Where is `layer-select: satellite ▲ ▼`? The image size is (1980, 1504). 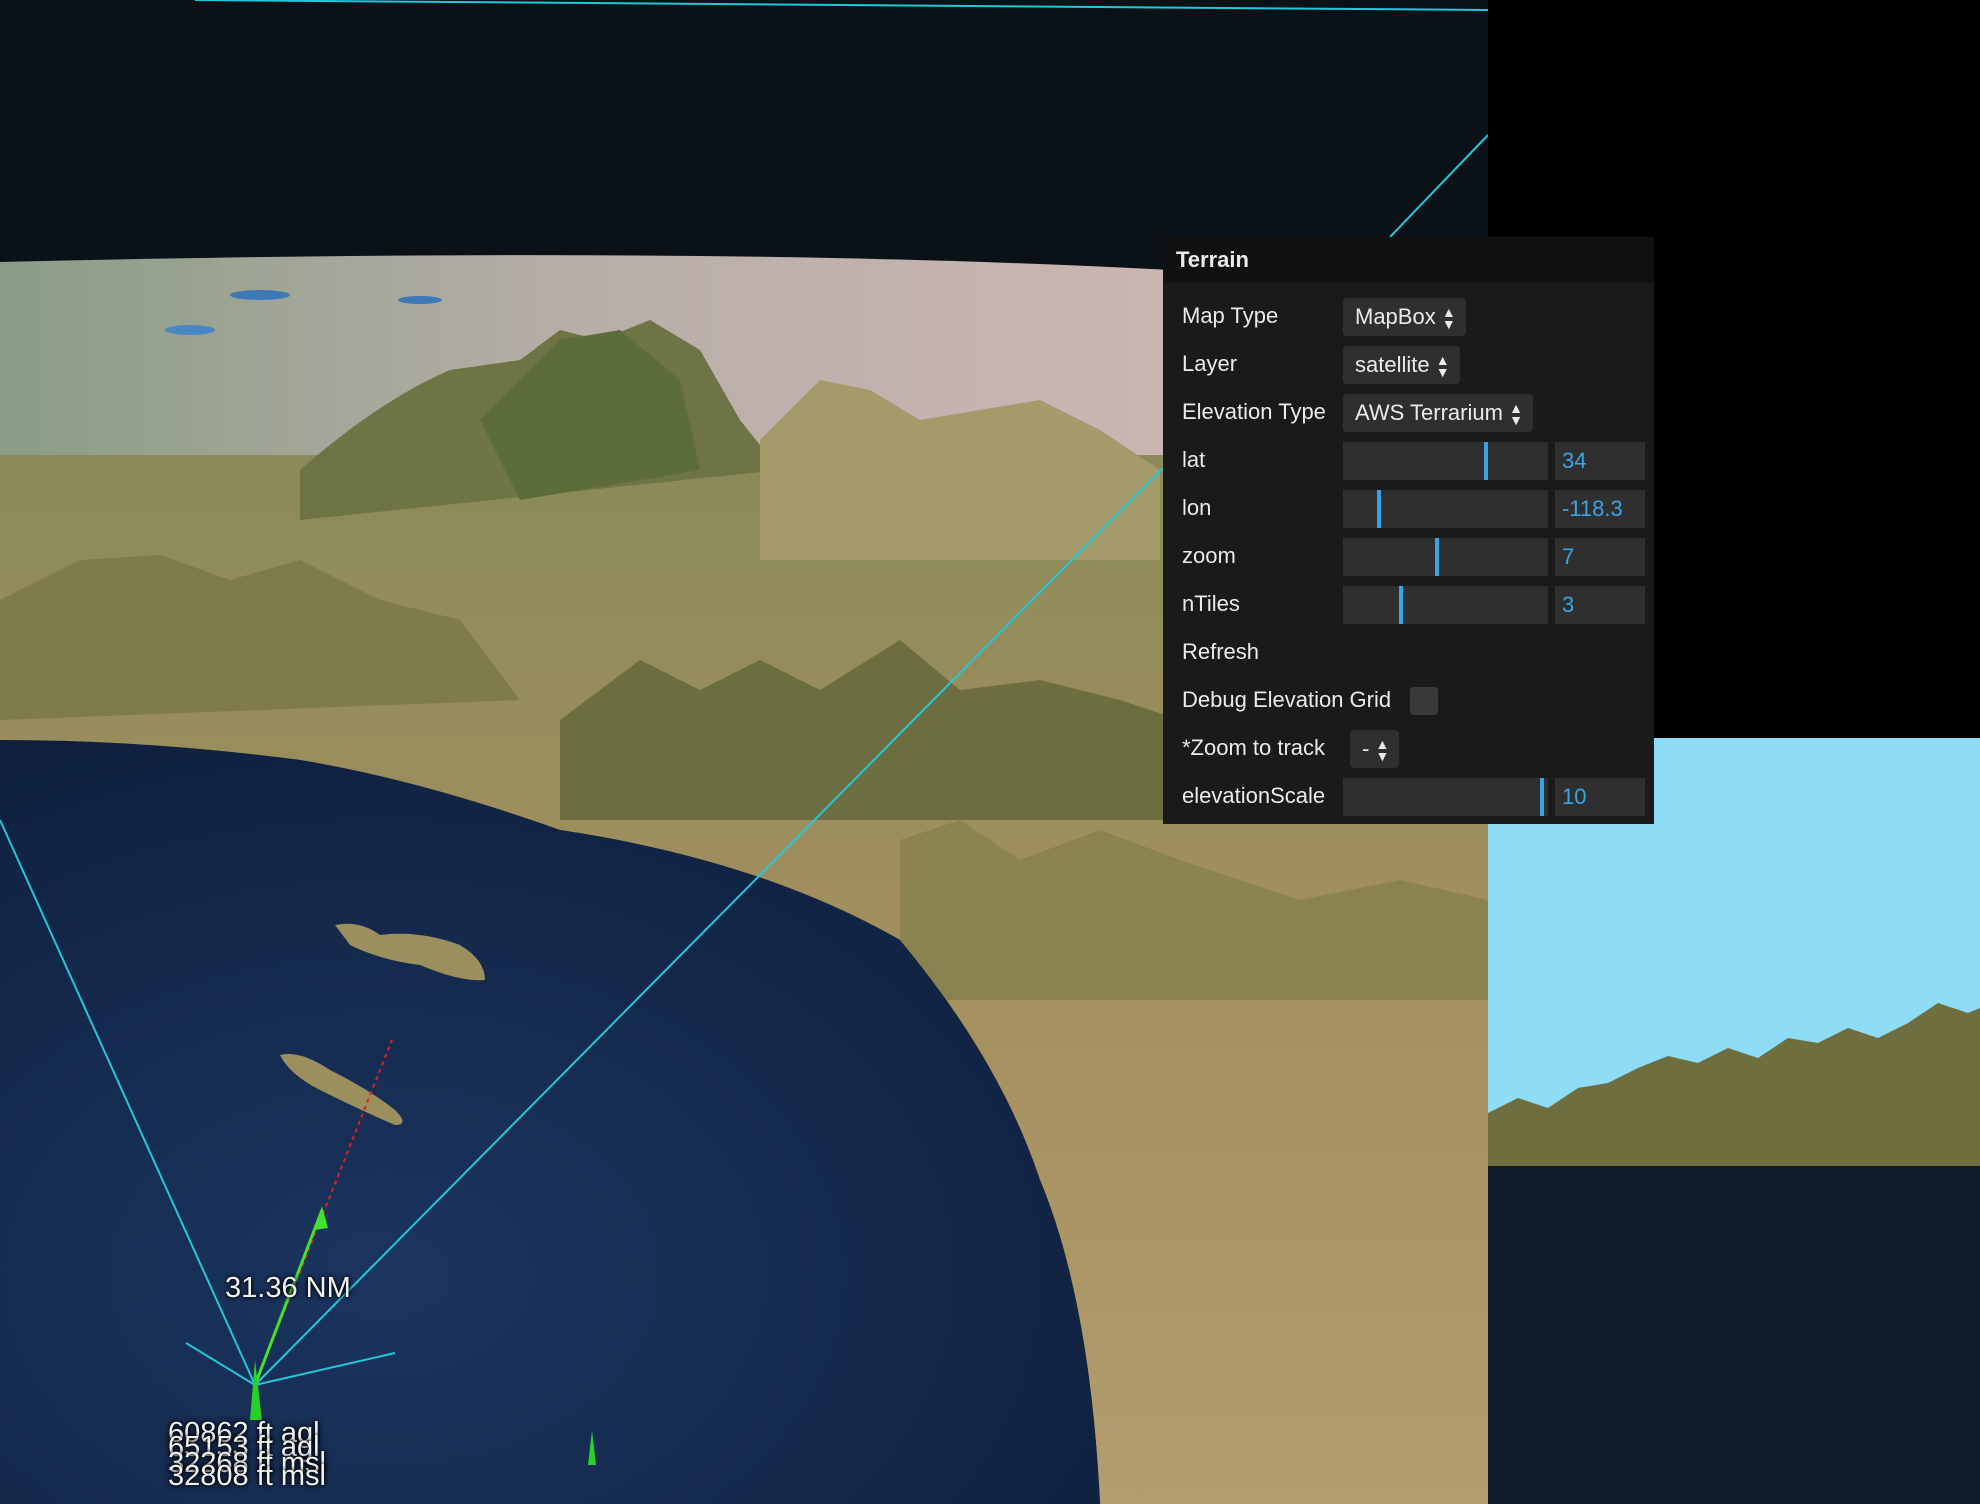
layer-select: satellite ▲ ▼ is located at coordinates (1401, 365).